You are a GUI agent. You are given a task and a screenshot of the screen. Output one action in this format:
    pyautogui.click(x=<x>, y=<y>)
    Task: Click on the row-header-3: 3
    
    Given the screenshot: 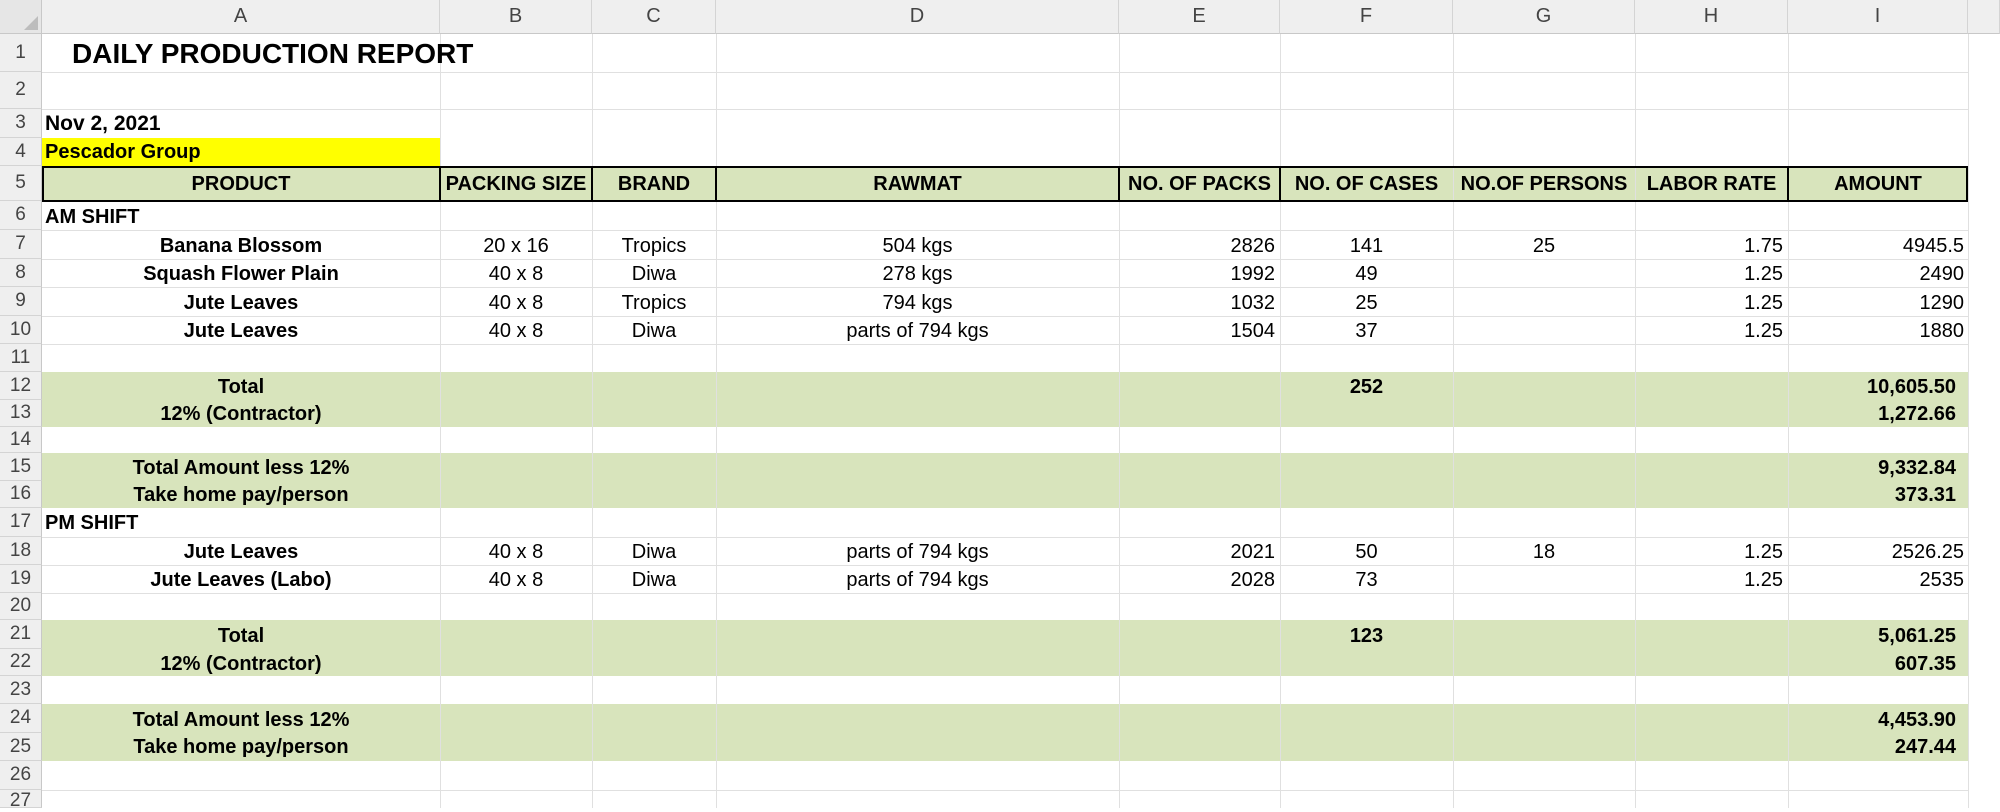 What is the action you would take?
    pyautogui.click(x=21, y=123)
    